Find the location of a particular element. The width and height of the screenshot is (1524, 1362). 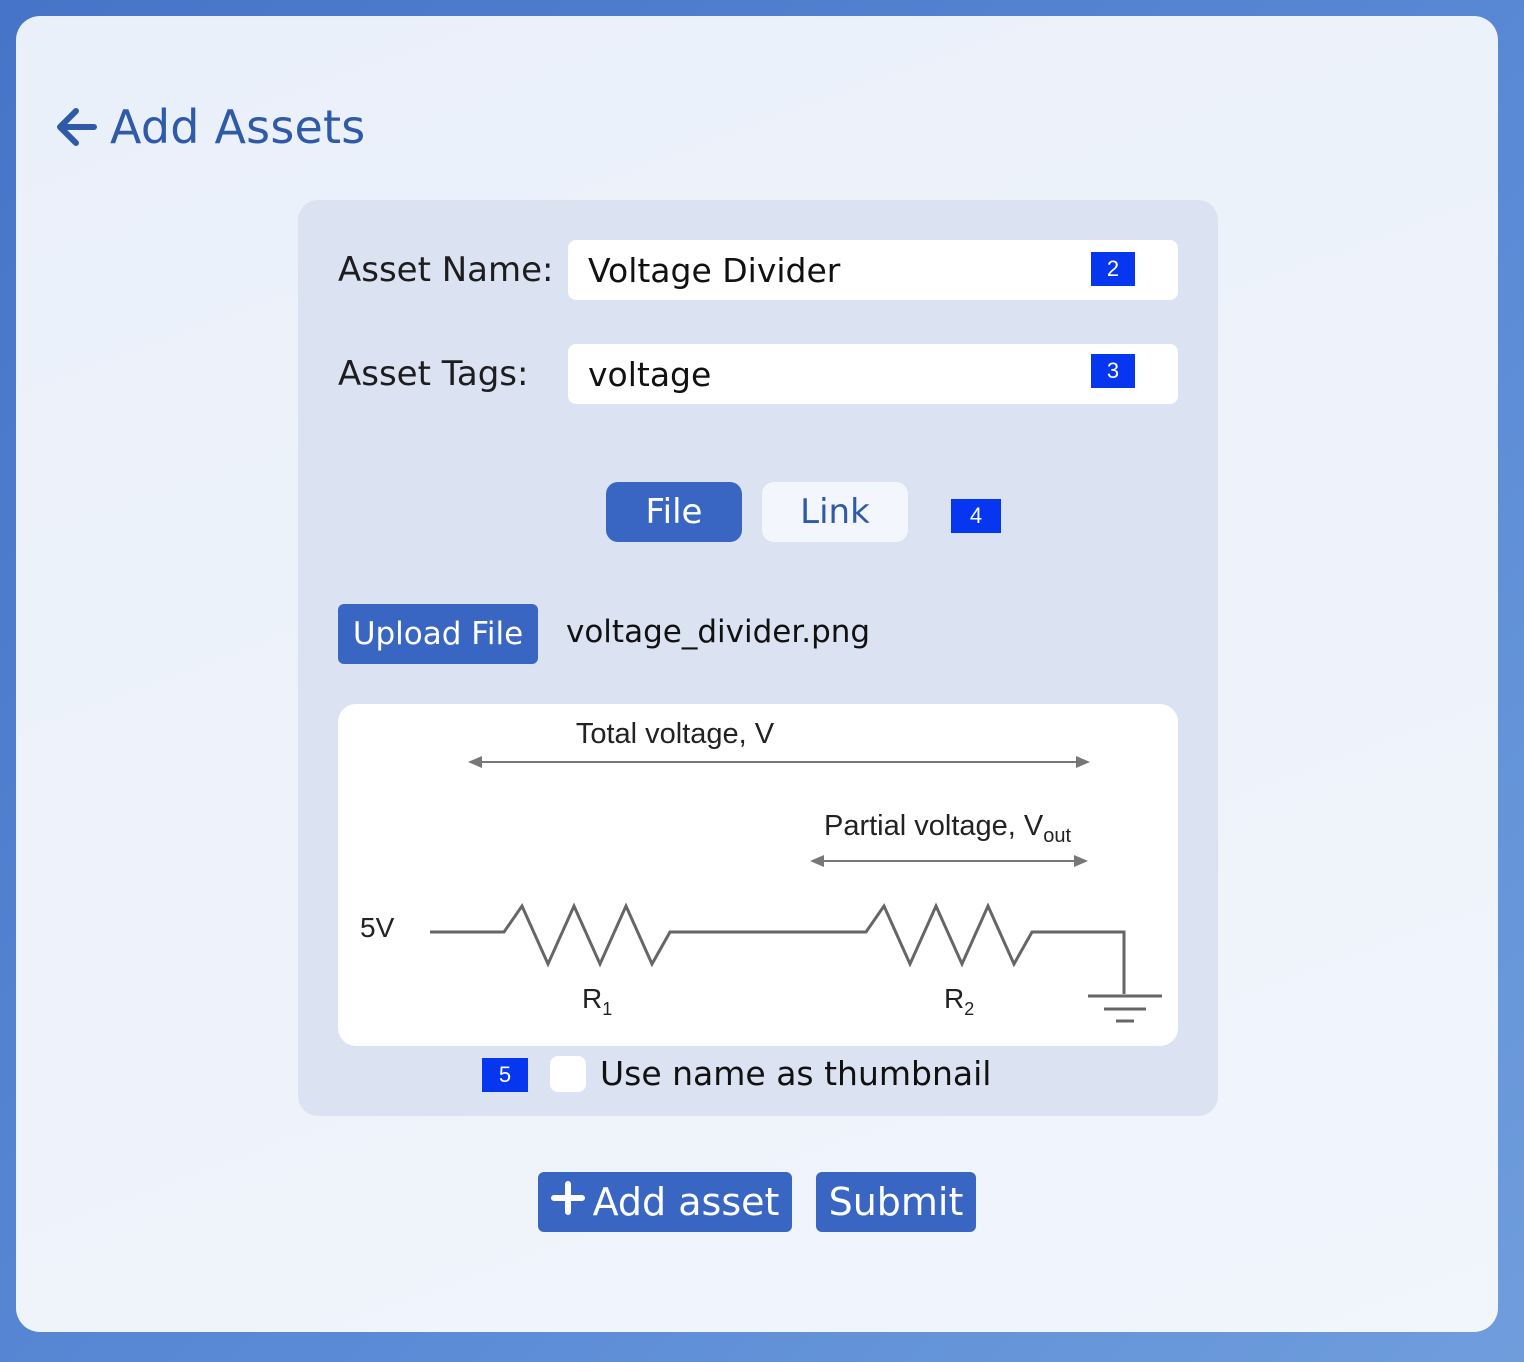

r1-label: R1 is located at coordinates (597, 1001).